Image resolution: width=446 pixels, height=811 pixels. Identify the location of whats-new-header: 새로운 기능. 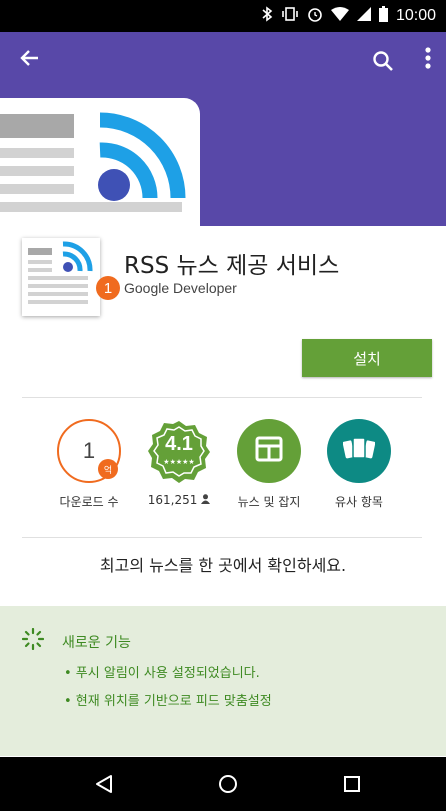
(76, 641).